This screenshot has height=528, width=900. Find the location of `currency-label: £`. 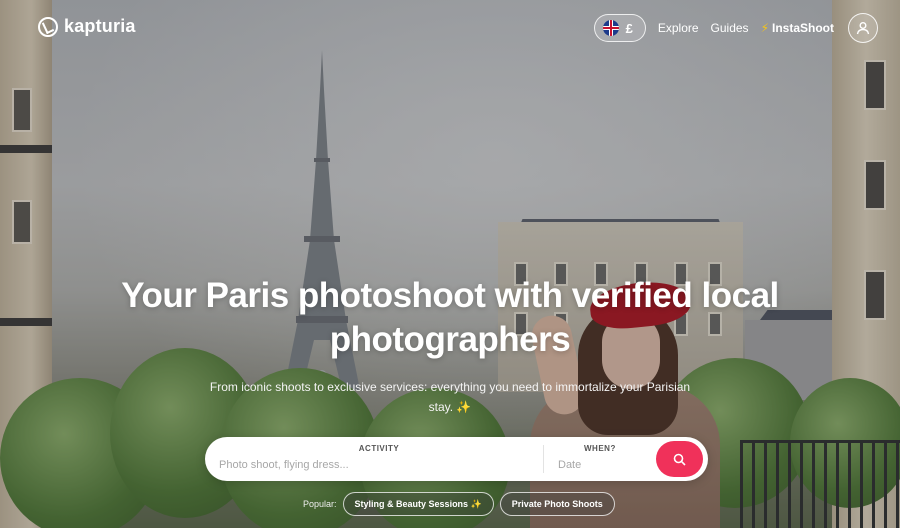

currency-label: £ is located at coordinates (629, 28).